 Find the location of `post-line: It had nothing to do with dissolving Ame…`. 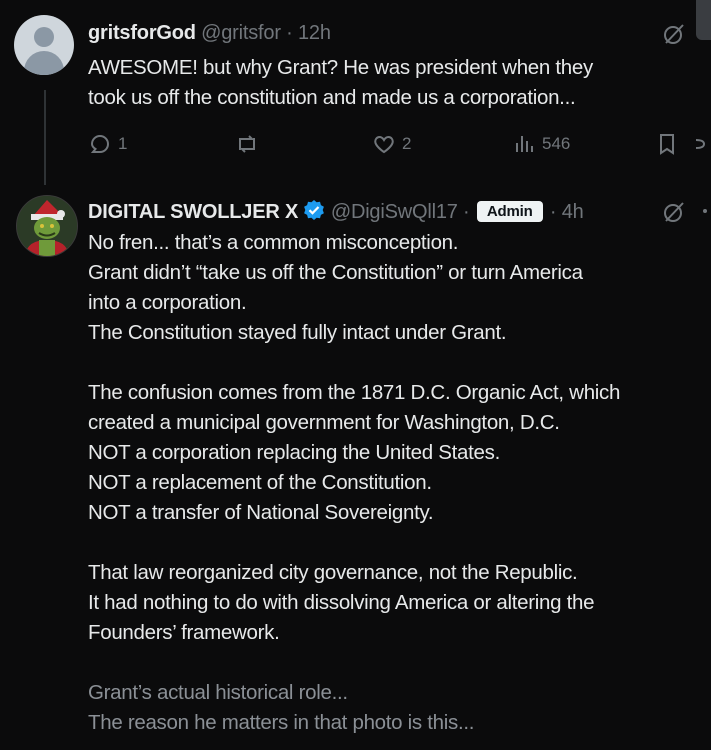

post-line: It had nothing to do with dissolving Ame… is located at coordinates (341, 602).